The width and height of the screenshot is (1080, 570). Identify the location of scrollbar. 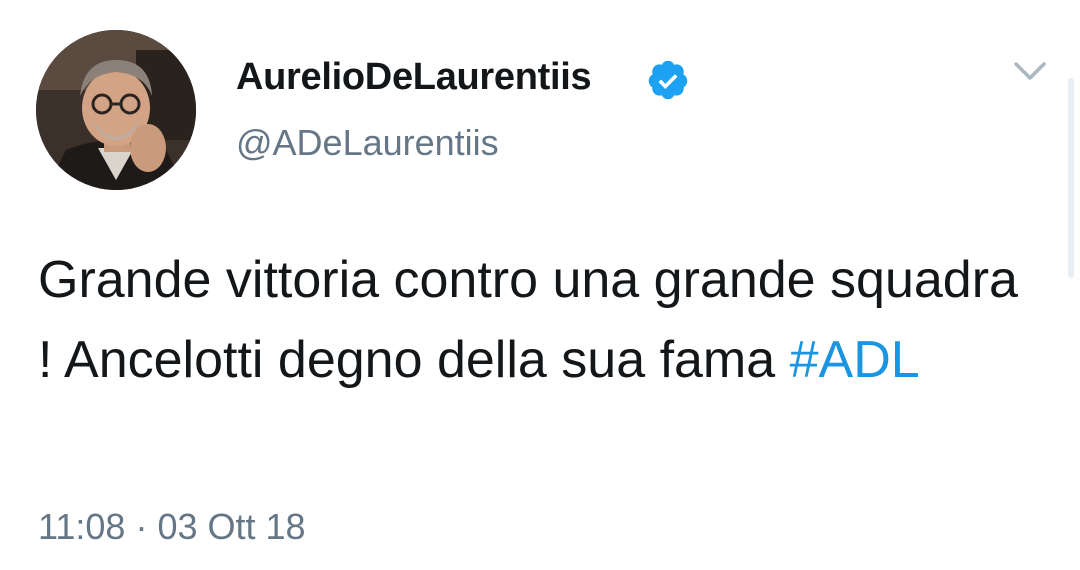
(1071, 178).